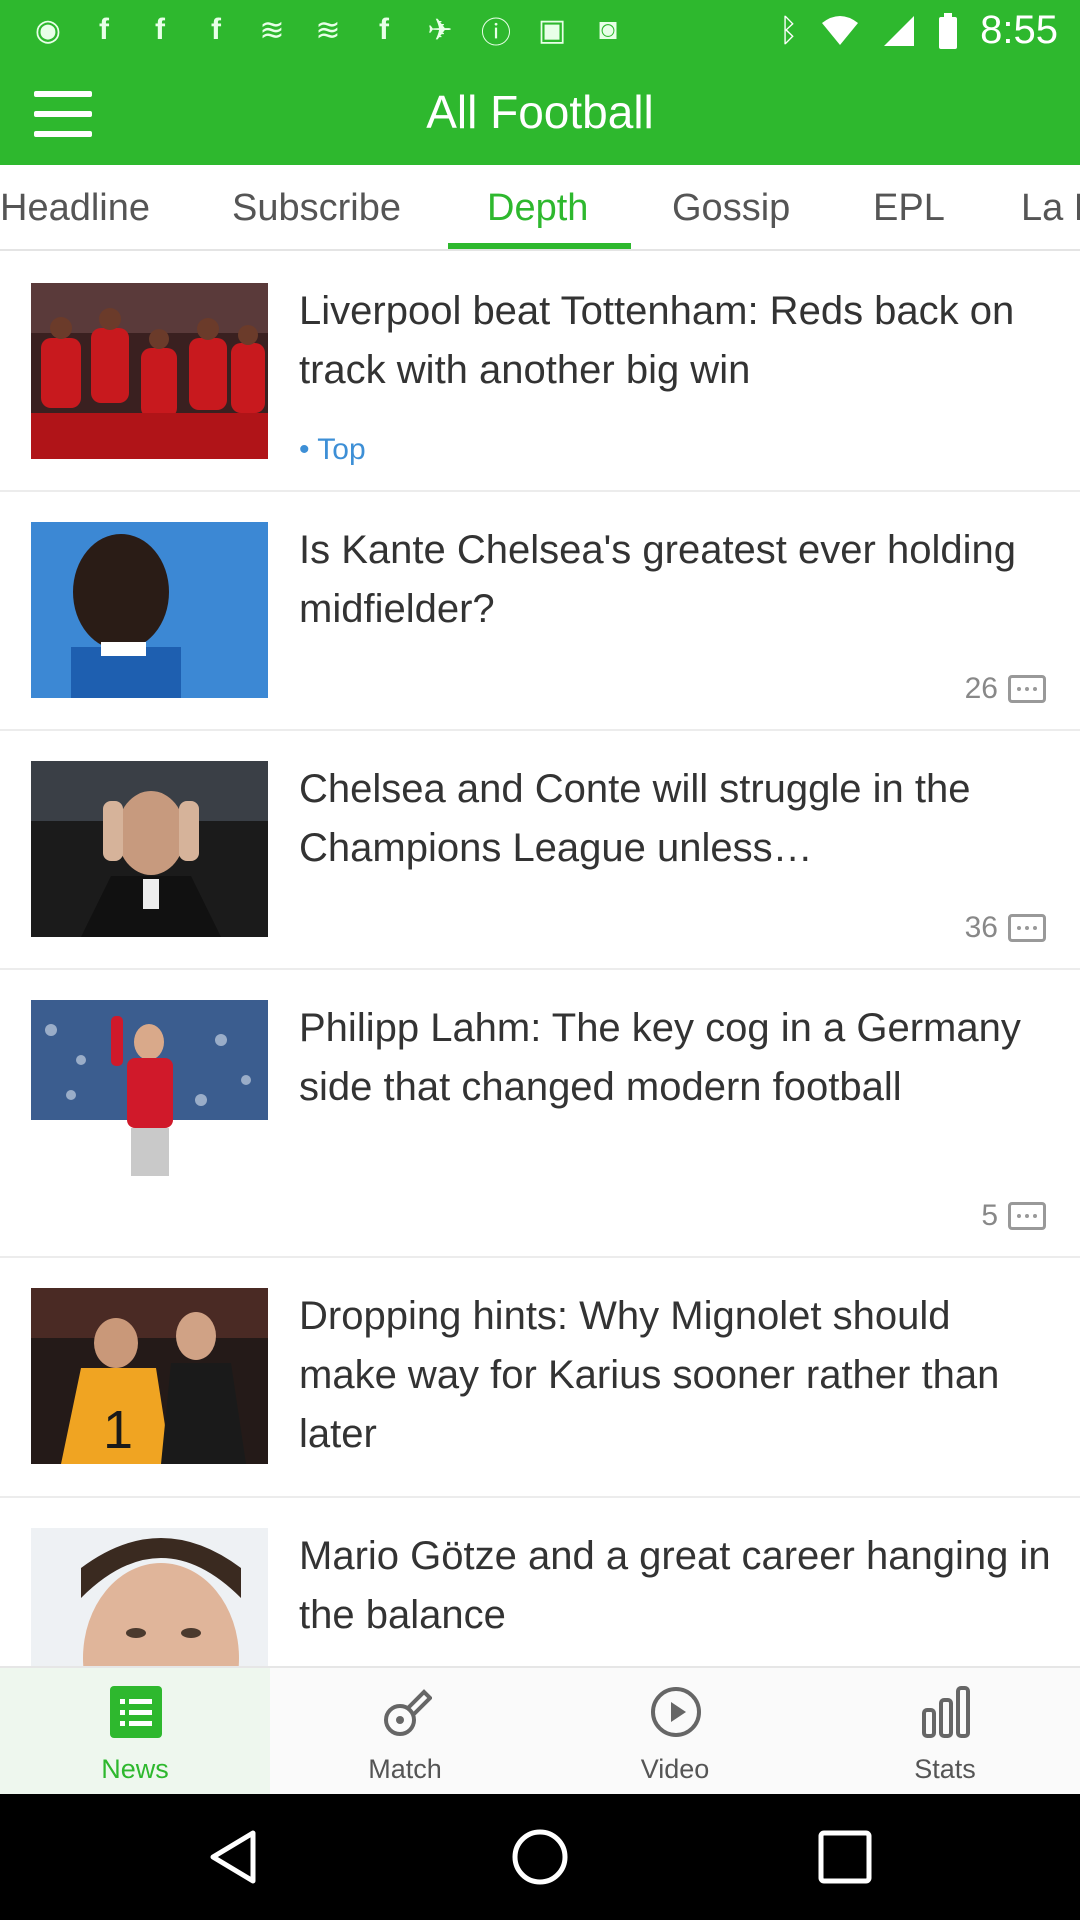  What do you see at coordinates (408, 1712) in the screenshot?
I see `whistle-icon` at bounding box center [408, 1712].